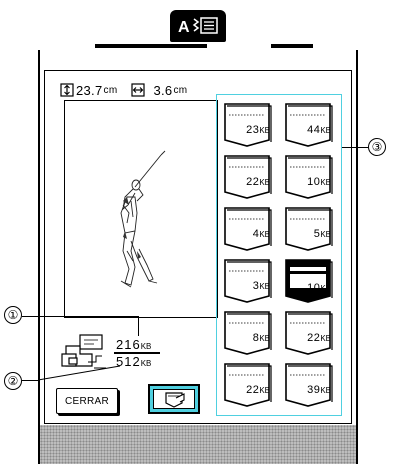 The height and width of the screenshot is (464, 397). I want to click on width-value: 3.6, so click(163, 90).